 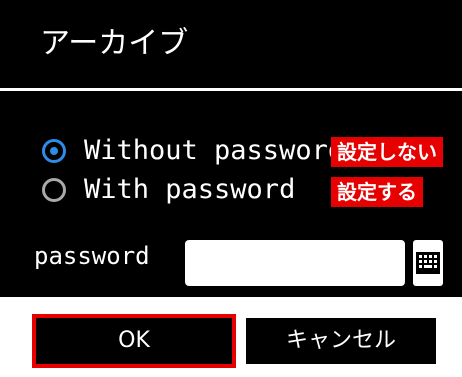 What do you see at coordinates (92, 256) in the screenshot?
I see `password-label: password` at bounding box center [92, 256].